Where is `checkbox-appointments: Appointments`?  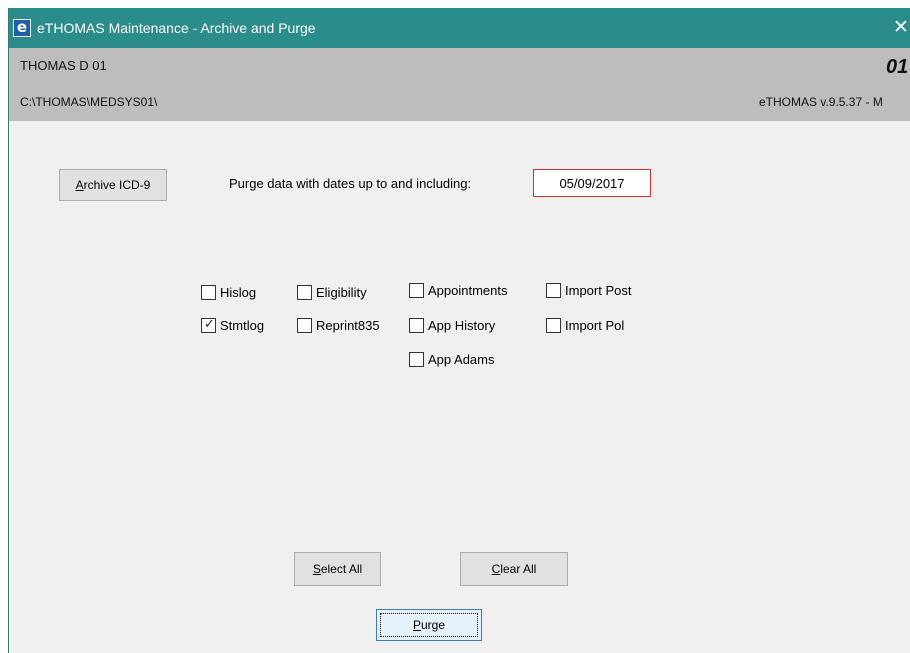 checkbox-appointments: Appointments is located at coordinates (458, 290).